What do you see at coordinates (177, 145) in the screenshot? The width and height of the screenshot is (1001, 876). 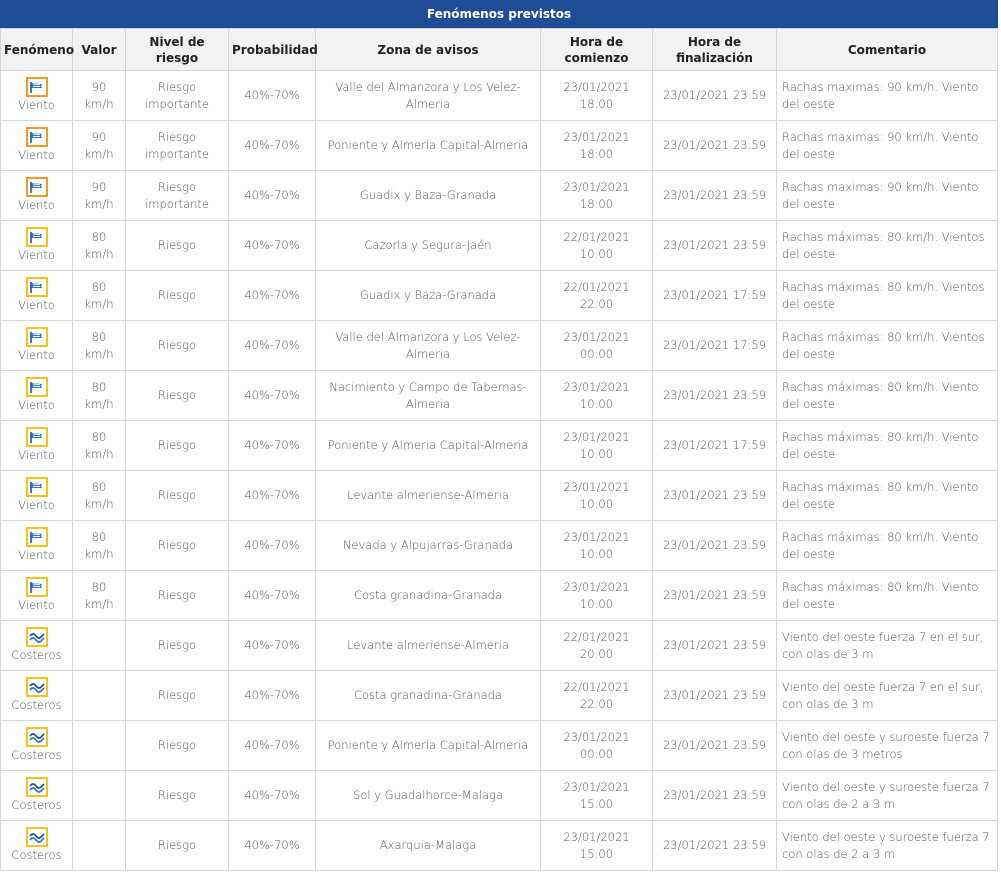 I see `cell-level: Riesgo importante` at bounding box center [177, 145].